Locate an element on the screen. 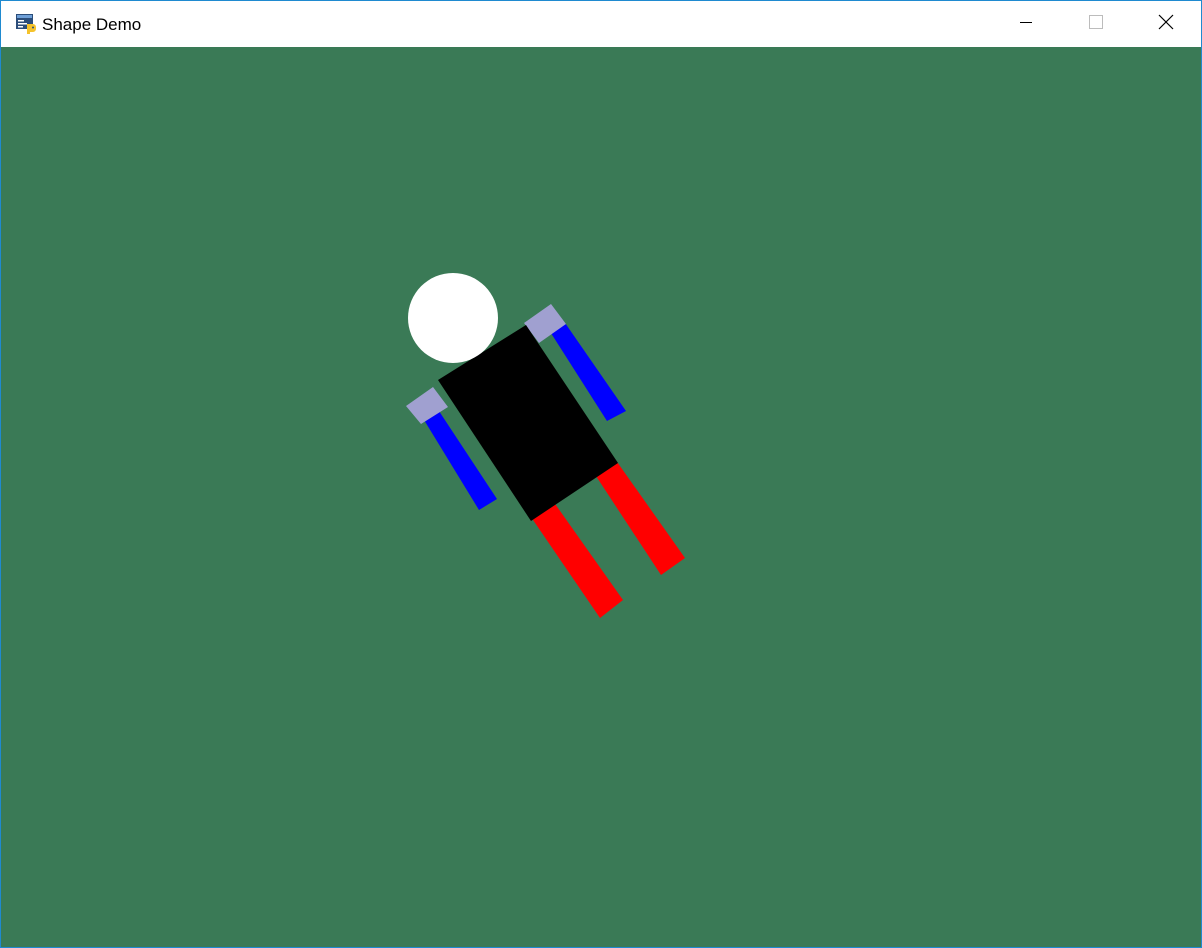  window-title: Shape Demo is located at coordinates (92, 24).